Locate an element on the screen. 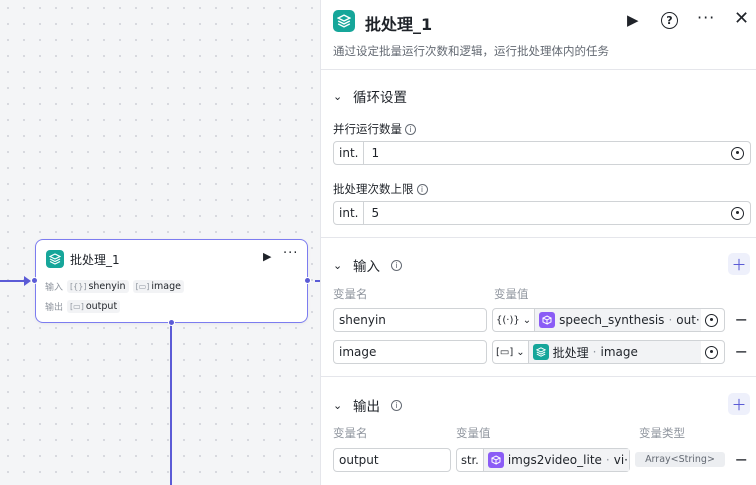 This screenshot has height=485, width=756. node-output-port is located at coordinates (307, 280).